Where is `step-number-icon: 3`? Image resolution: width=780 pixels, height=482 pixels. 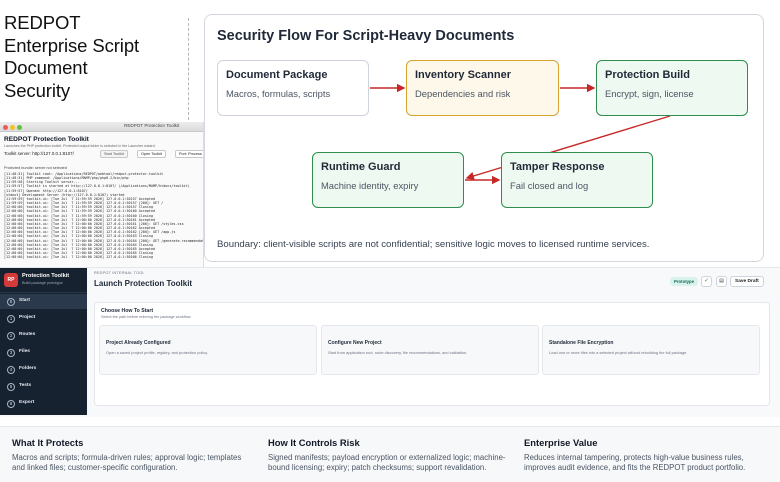
step-number-icon: 3 is located at coordinates (11, 352).